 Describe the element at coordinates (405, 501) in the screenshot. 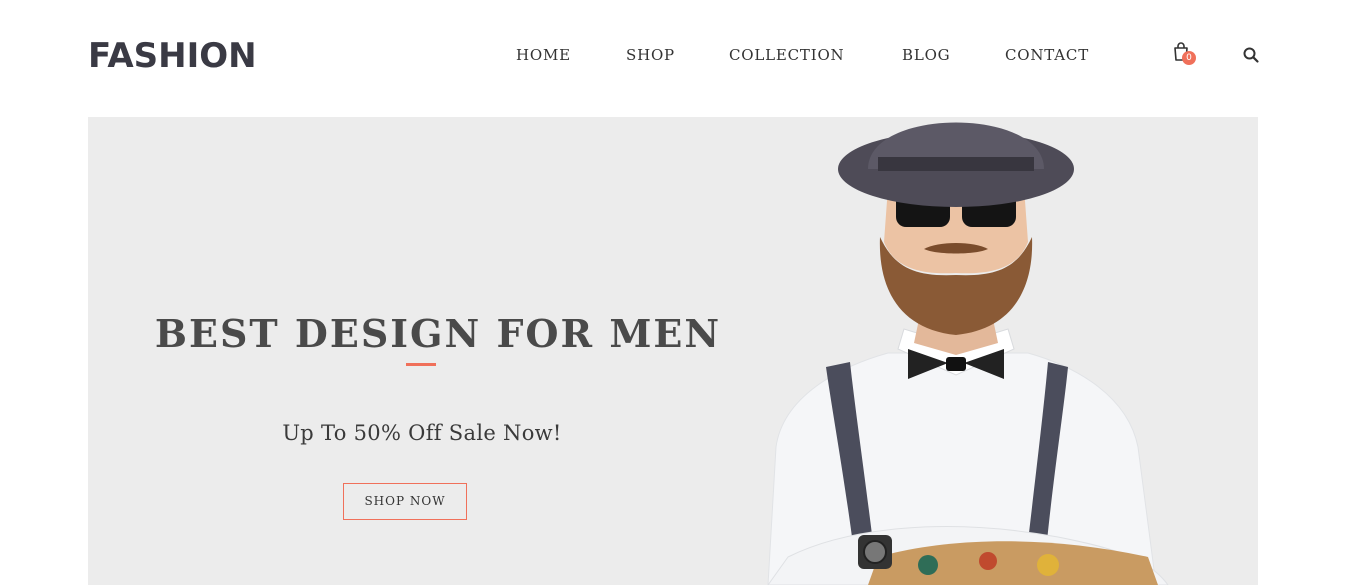

I see `shop-now-button: SHOP NOW` at that location.